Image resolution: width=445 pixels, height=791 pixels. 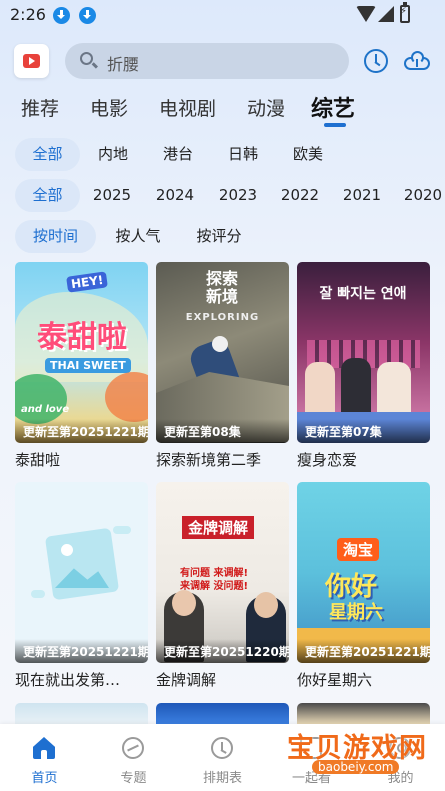 What do you see at coordinates (423, 195) in the screenshot?
I see `filter-year-2020: 2020` at bounding box center [423, 195].